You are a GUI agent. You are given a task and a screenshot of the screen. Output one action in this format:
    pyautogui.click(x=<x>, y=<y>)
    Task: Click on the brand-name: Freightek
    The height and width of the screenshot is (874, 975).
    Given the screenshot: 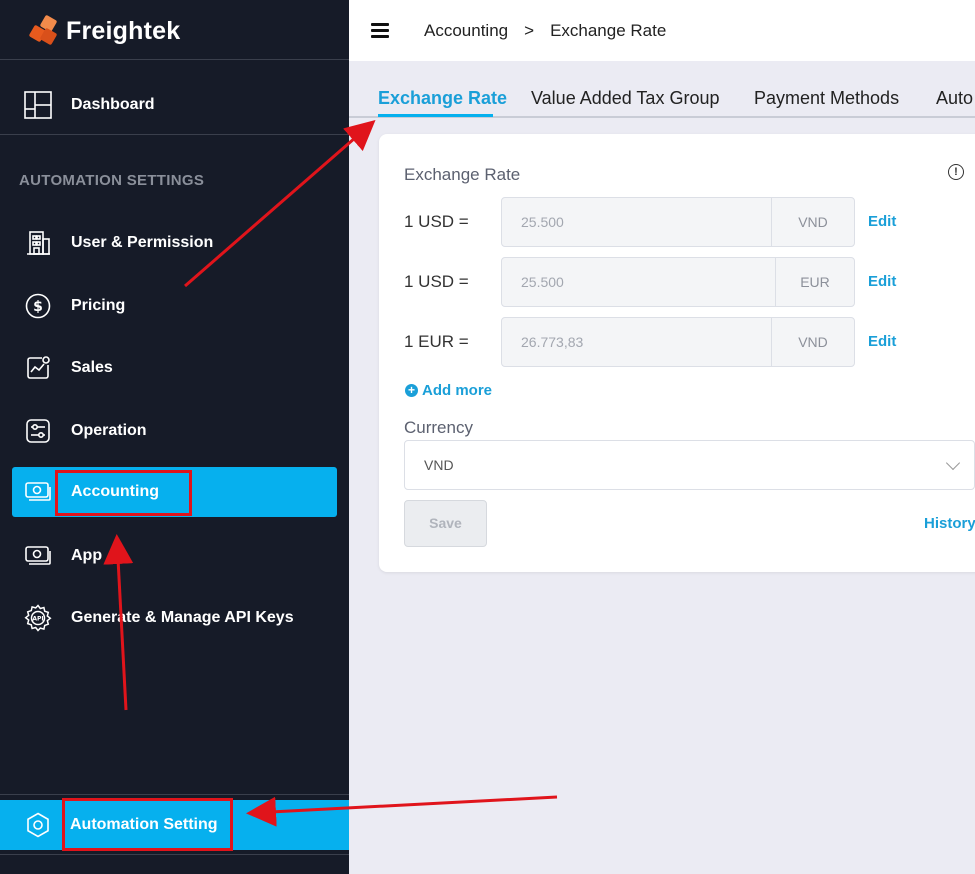 What is the action you would take?
    pyautogui.click(x=123, y=30)
    